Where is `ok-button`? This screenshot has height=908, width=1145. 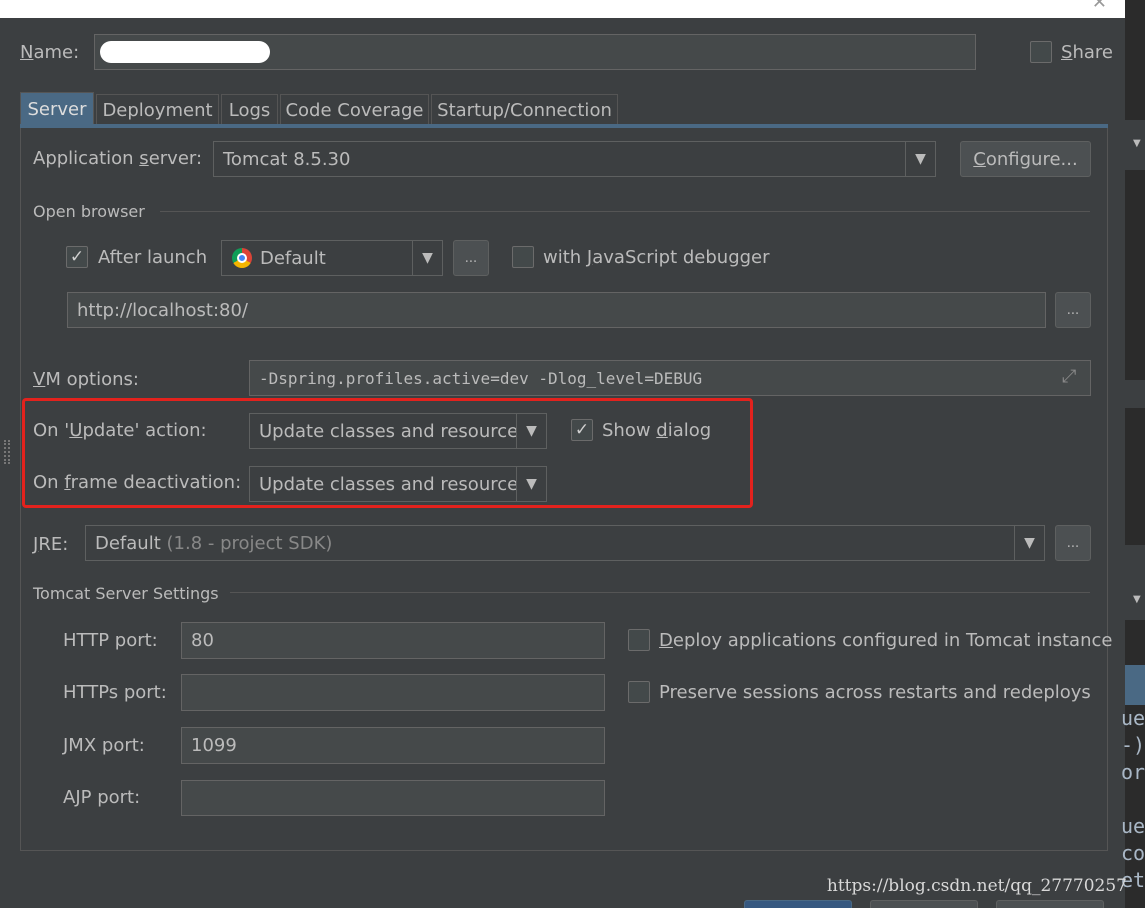 ok-button is located at coordinates (798, 904).